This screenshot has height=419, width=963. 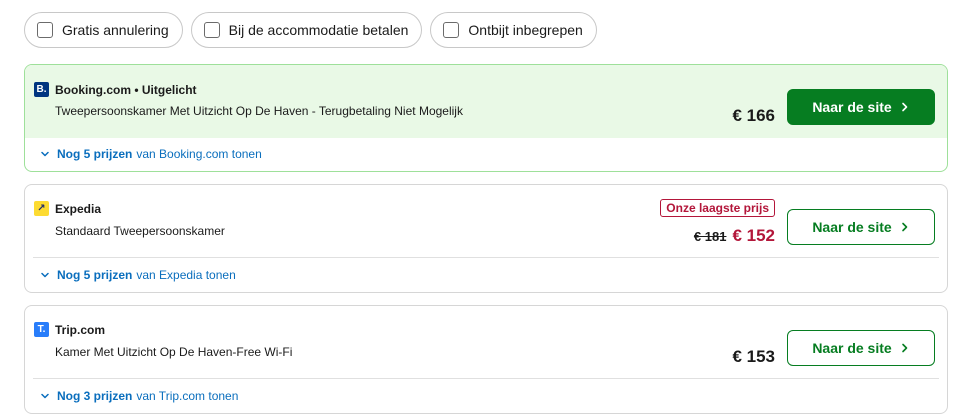 I want to click on trip-logo-icon: T., so click(x=41, y=329).